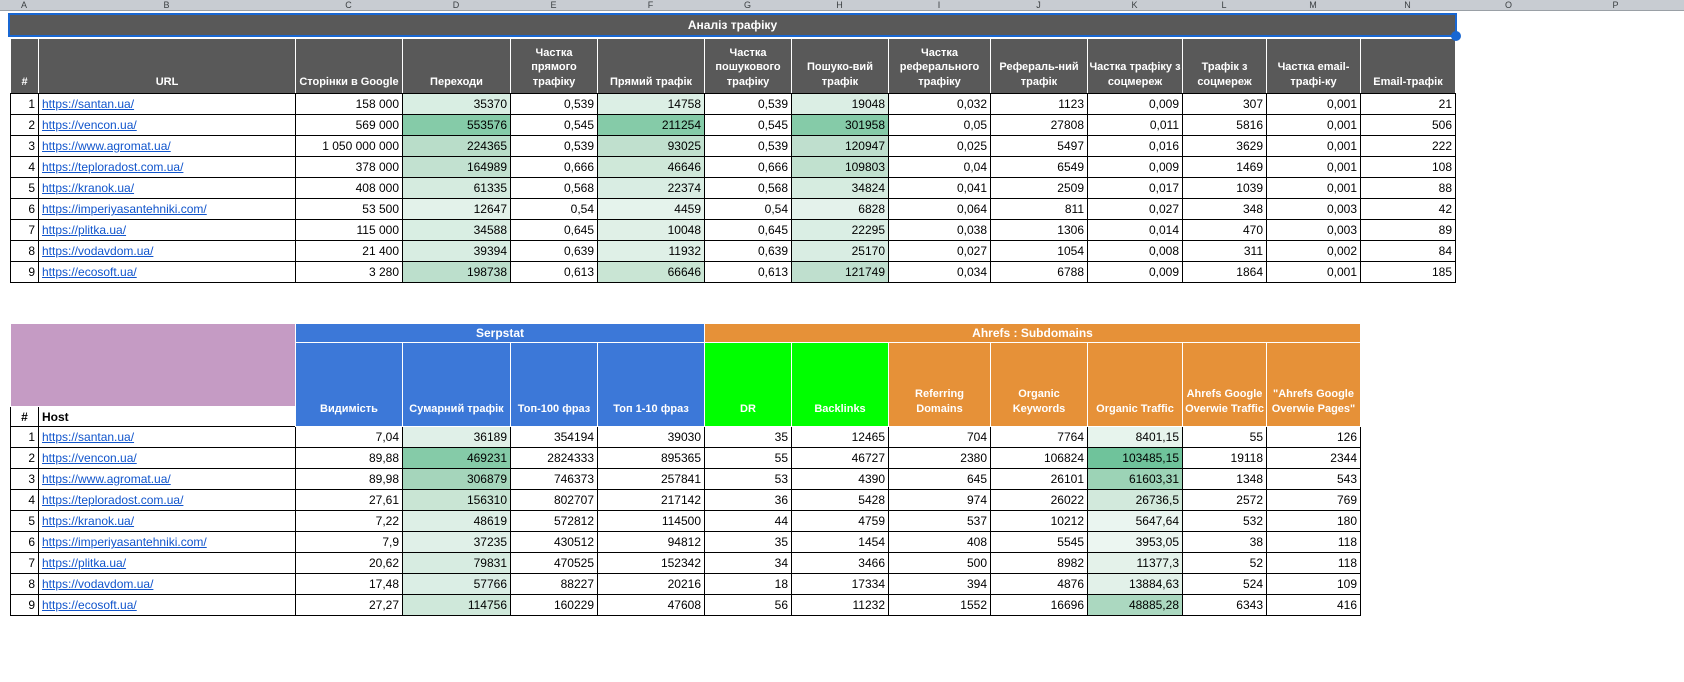 The image size is (1684, 682). What do you see at coordinates (939, 104) in the screenshot?
I see `value-cell: 0,032` at bounding box center [939, 104].